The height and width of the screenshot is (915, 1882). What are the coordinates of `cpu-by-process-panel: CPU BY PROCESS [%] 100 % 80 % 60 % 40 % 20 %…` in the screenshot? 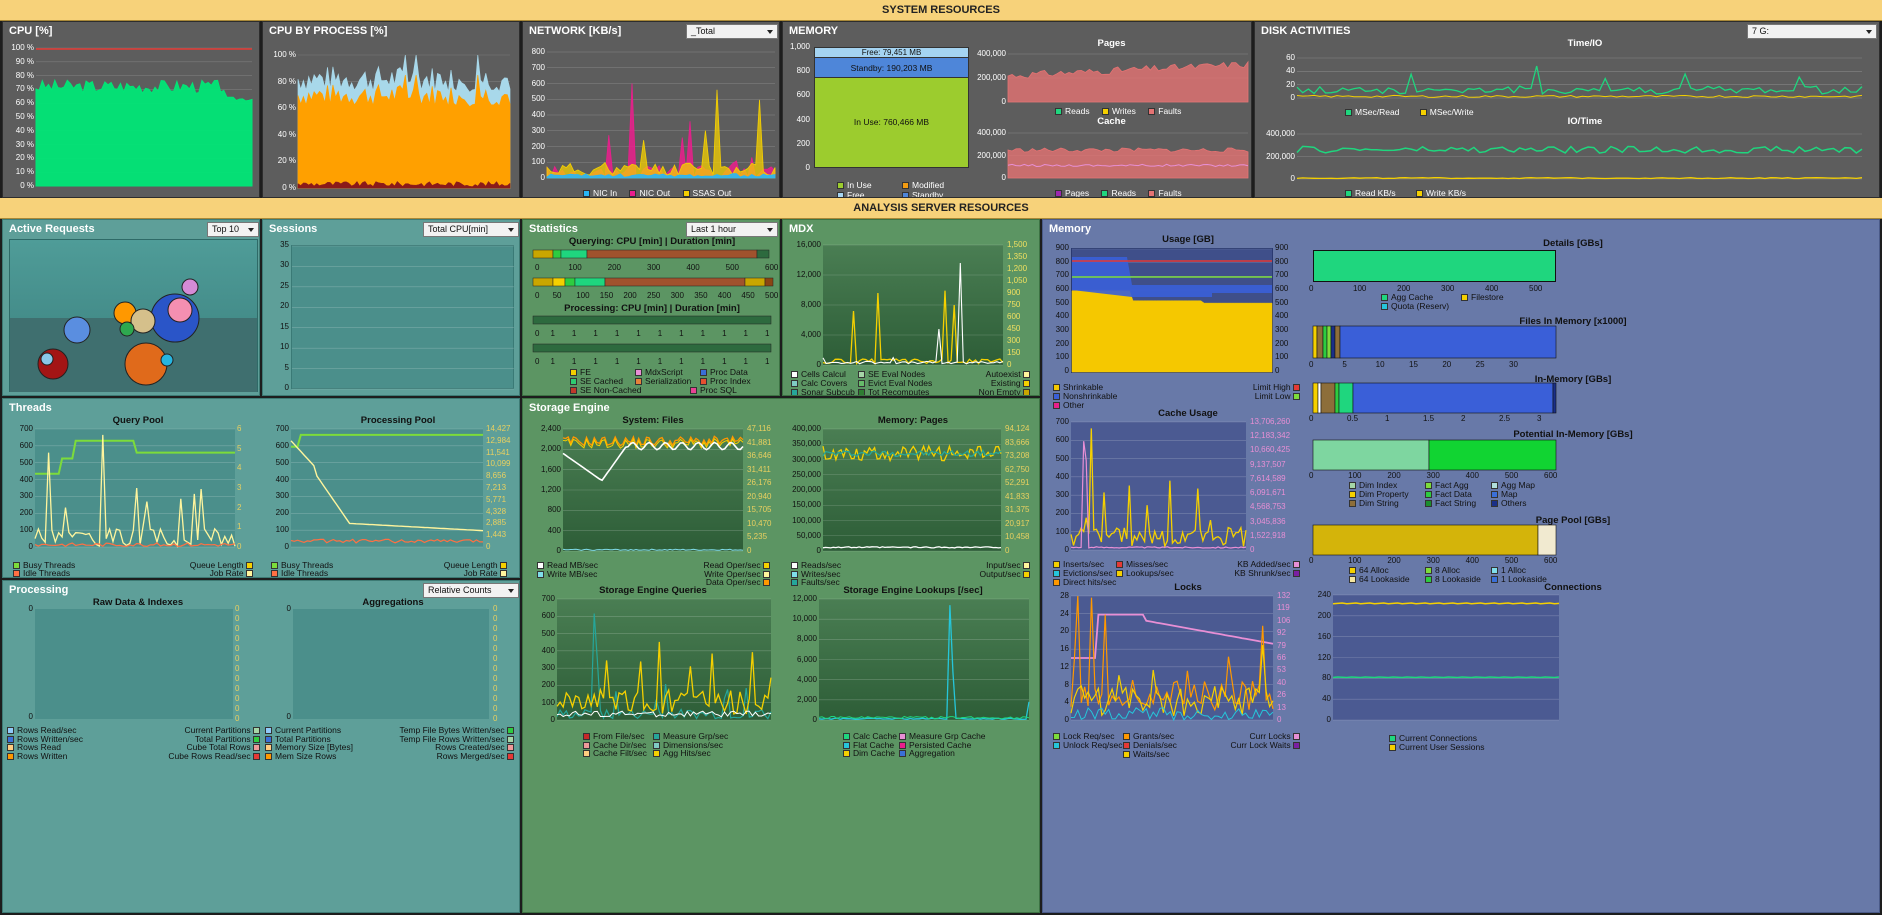 It's located at (391, 109).